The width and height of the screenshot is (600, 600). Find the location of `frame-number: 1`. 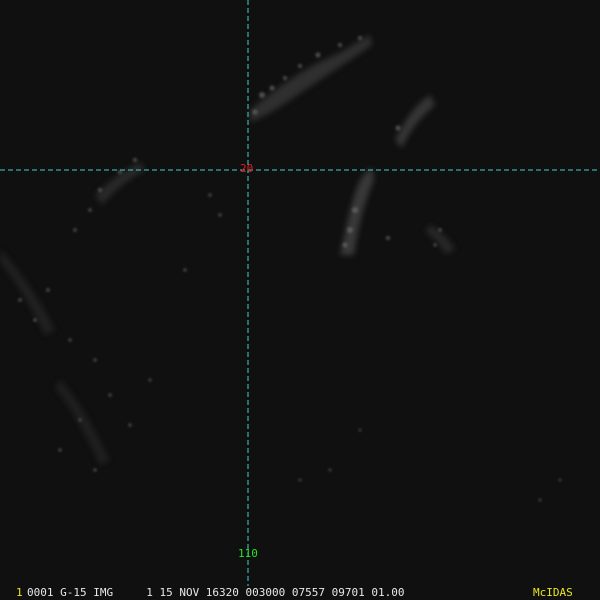

frame-number: 1 is located at coordinates (19, 592).